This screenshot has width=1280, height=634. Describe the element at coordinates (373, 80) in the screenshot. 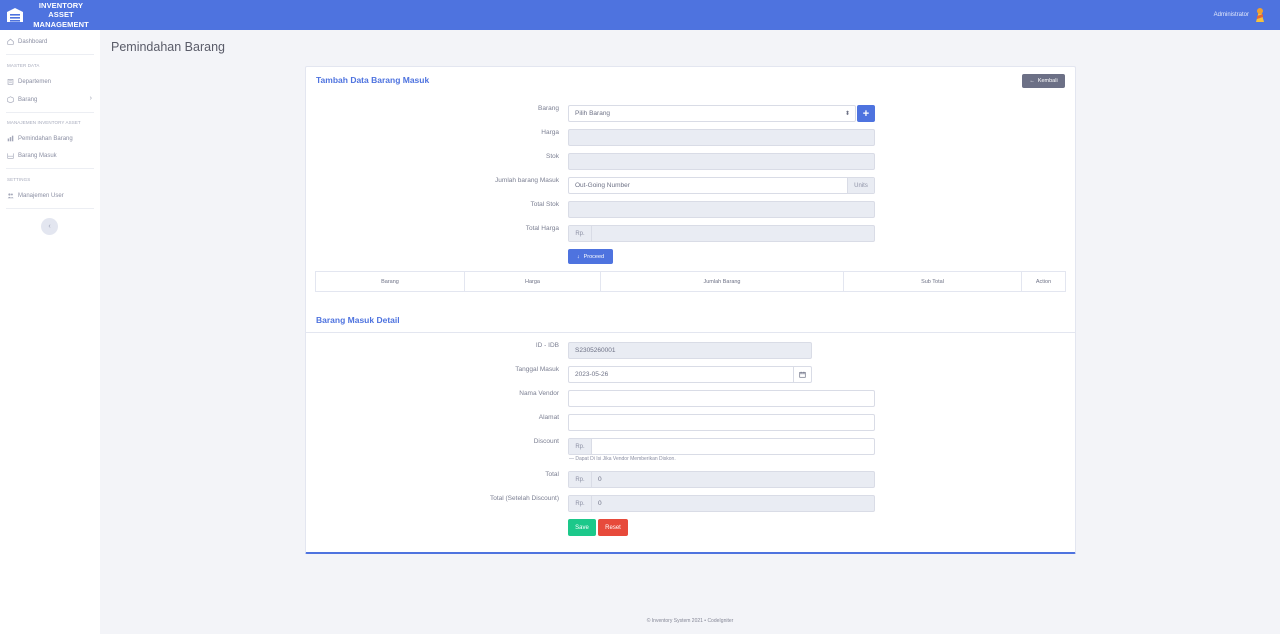

I see `form-title: Tambah Data Barang Masuk` at that location.